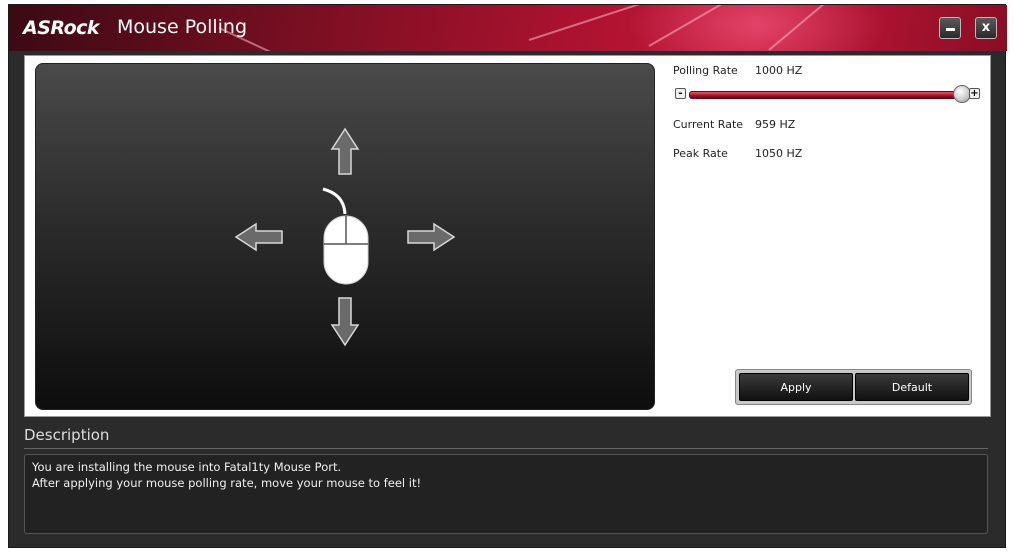  I want to click on peak-rate-label: Peak Rate, so click(700, 153).